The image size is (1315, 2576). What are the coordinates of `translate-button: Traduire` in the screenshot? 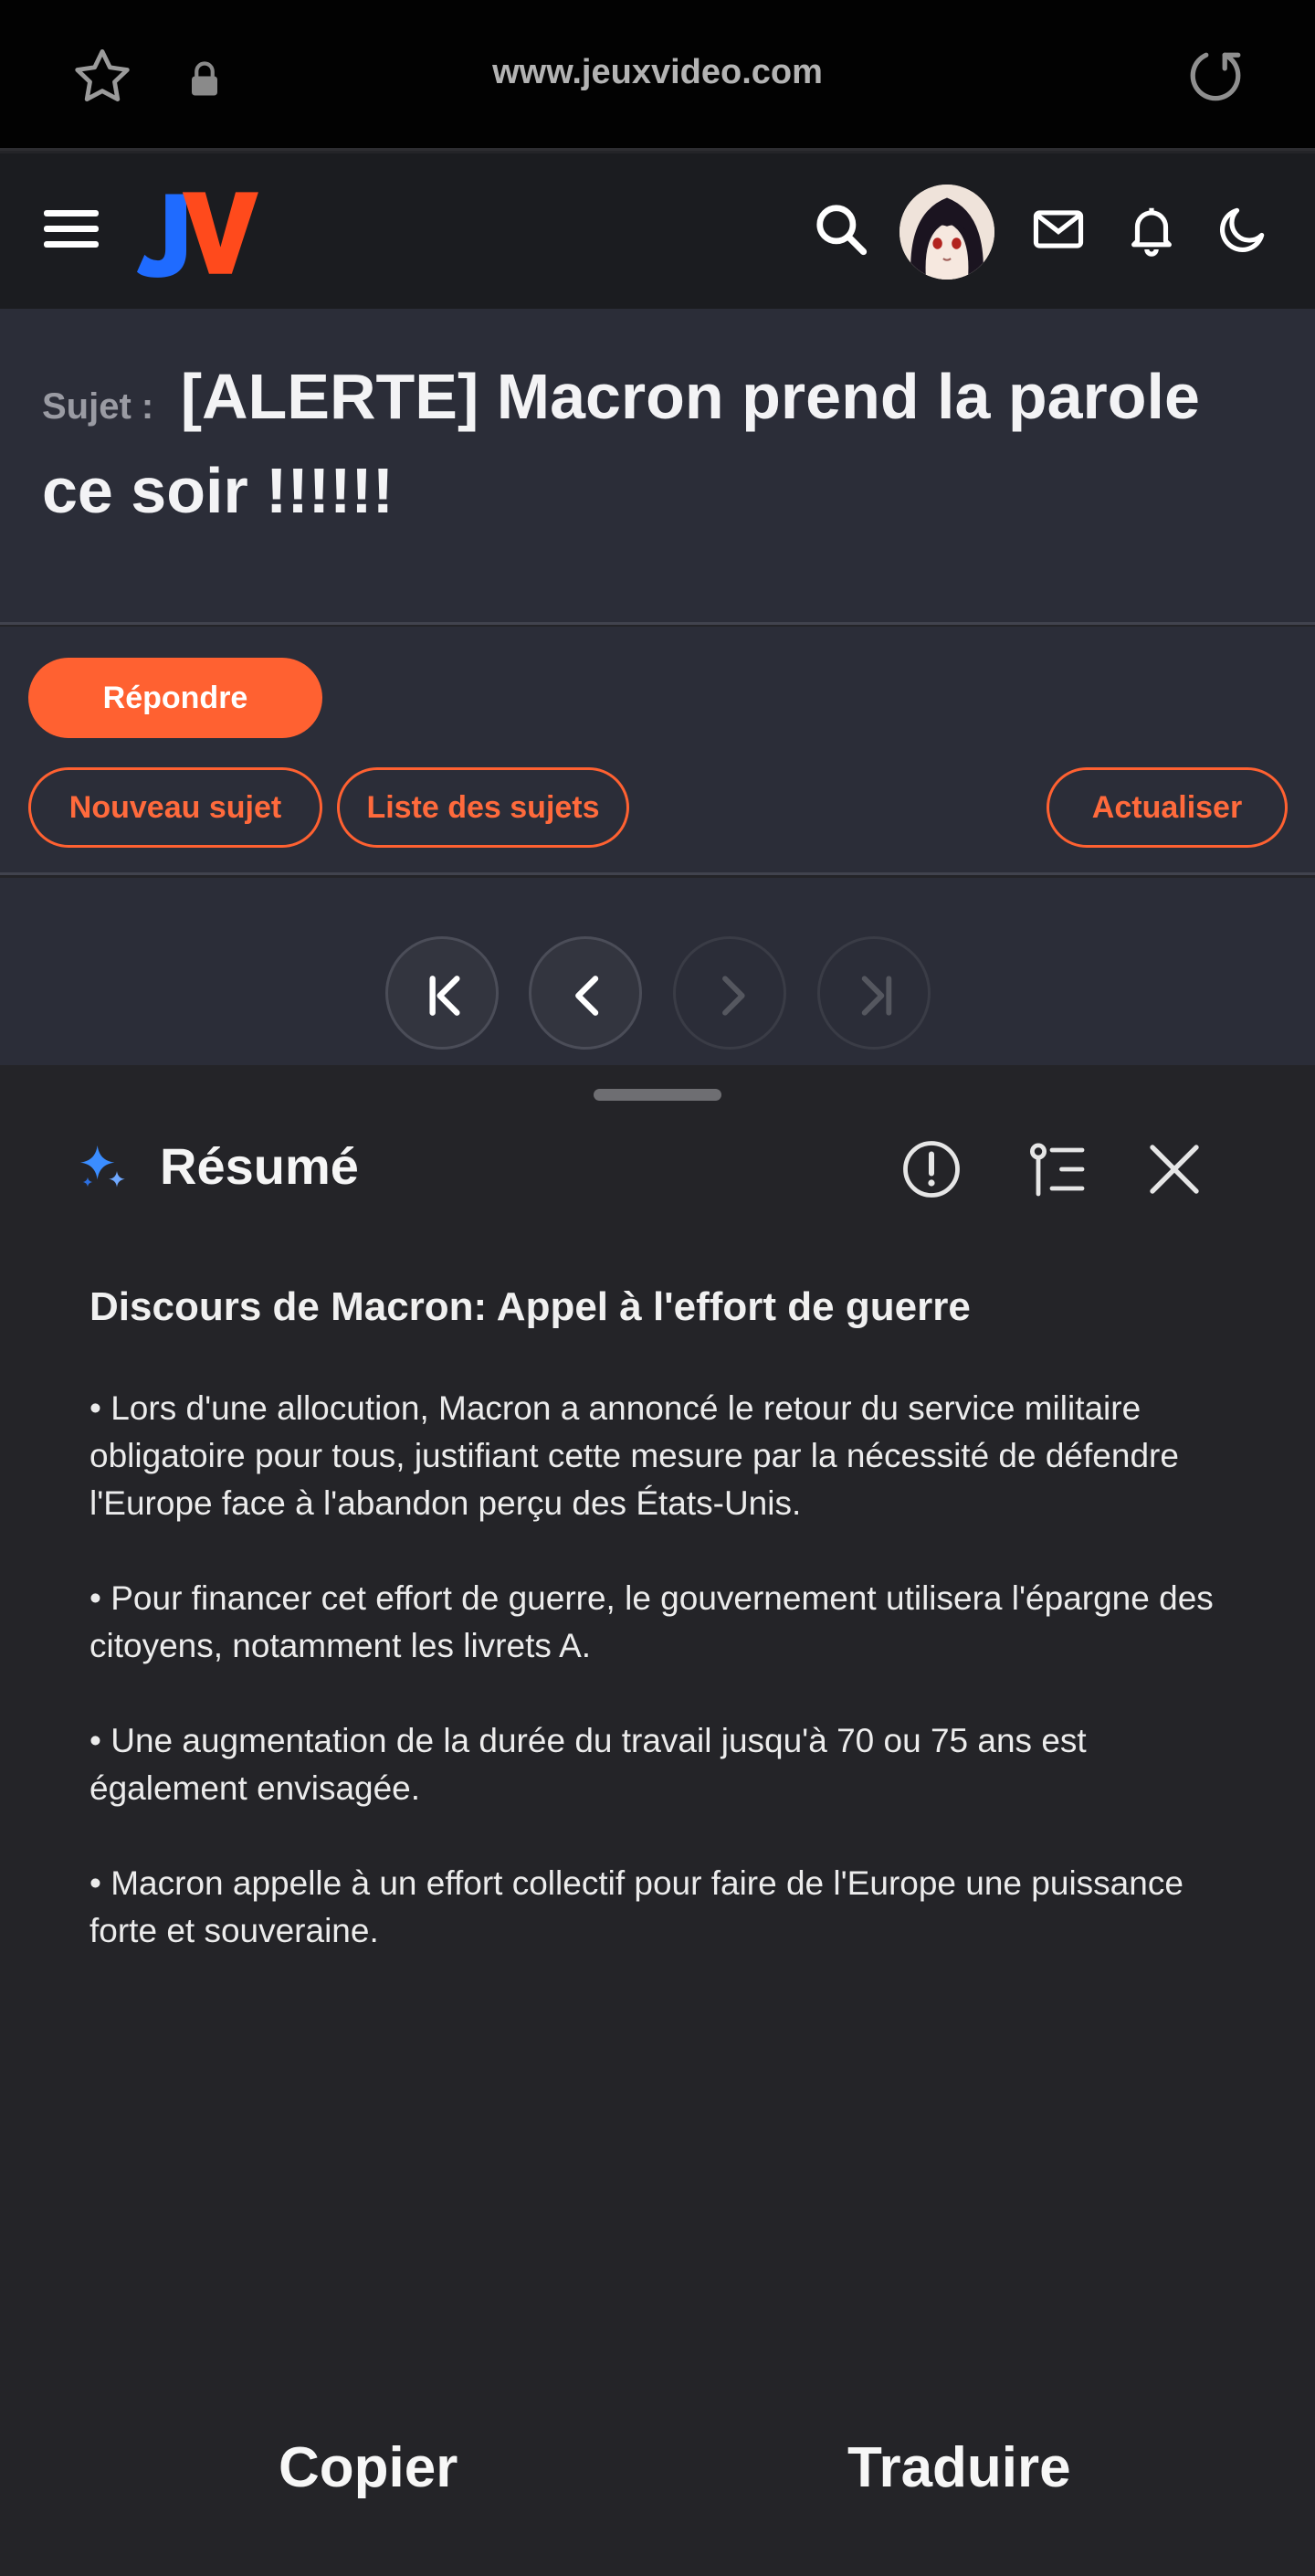 It's located at (959, 2467).